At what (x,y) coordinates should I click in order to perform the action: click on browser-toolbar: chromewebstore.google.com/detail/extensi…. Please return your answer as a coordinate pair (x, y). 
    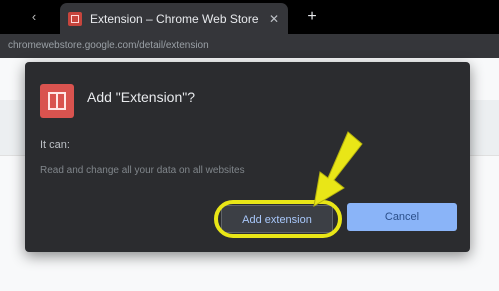
    Looking at the image, I should click on (249, 46).